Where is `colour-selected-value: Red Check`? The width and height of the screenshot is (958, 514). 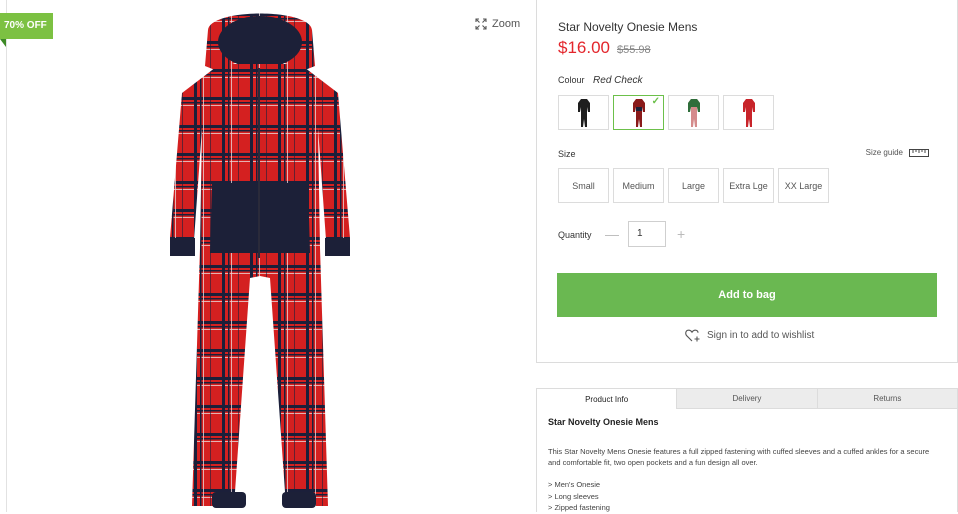 colour-selected-value: Red Check is located at coordinates (618, 80).